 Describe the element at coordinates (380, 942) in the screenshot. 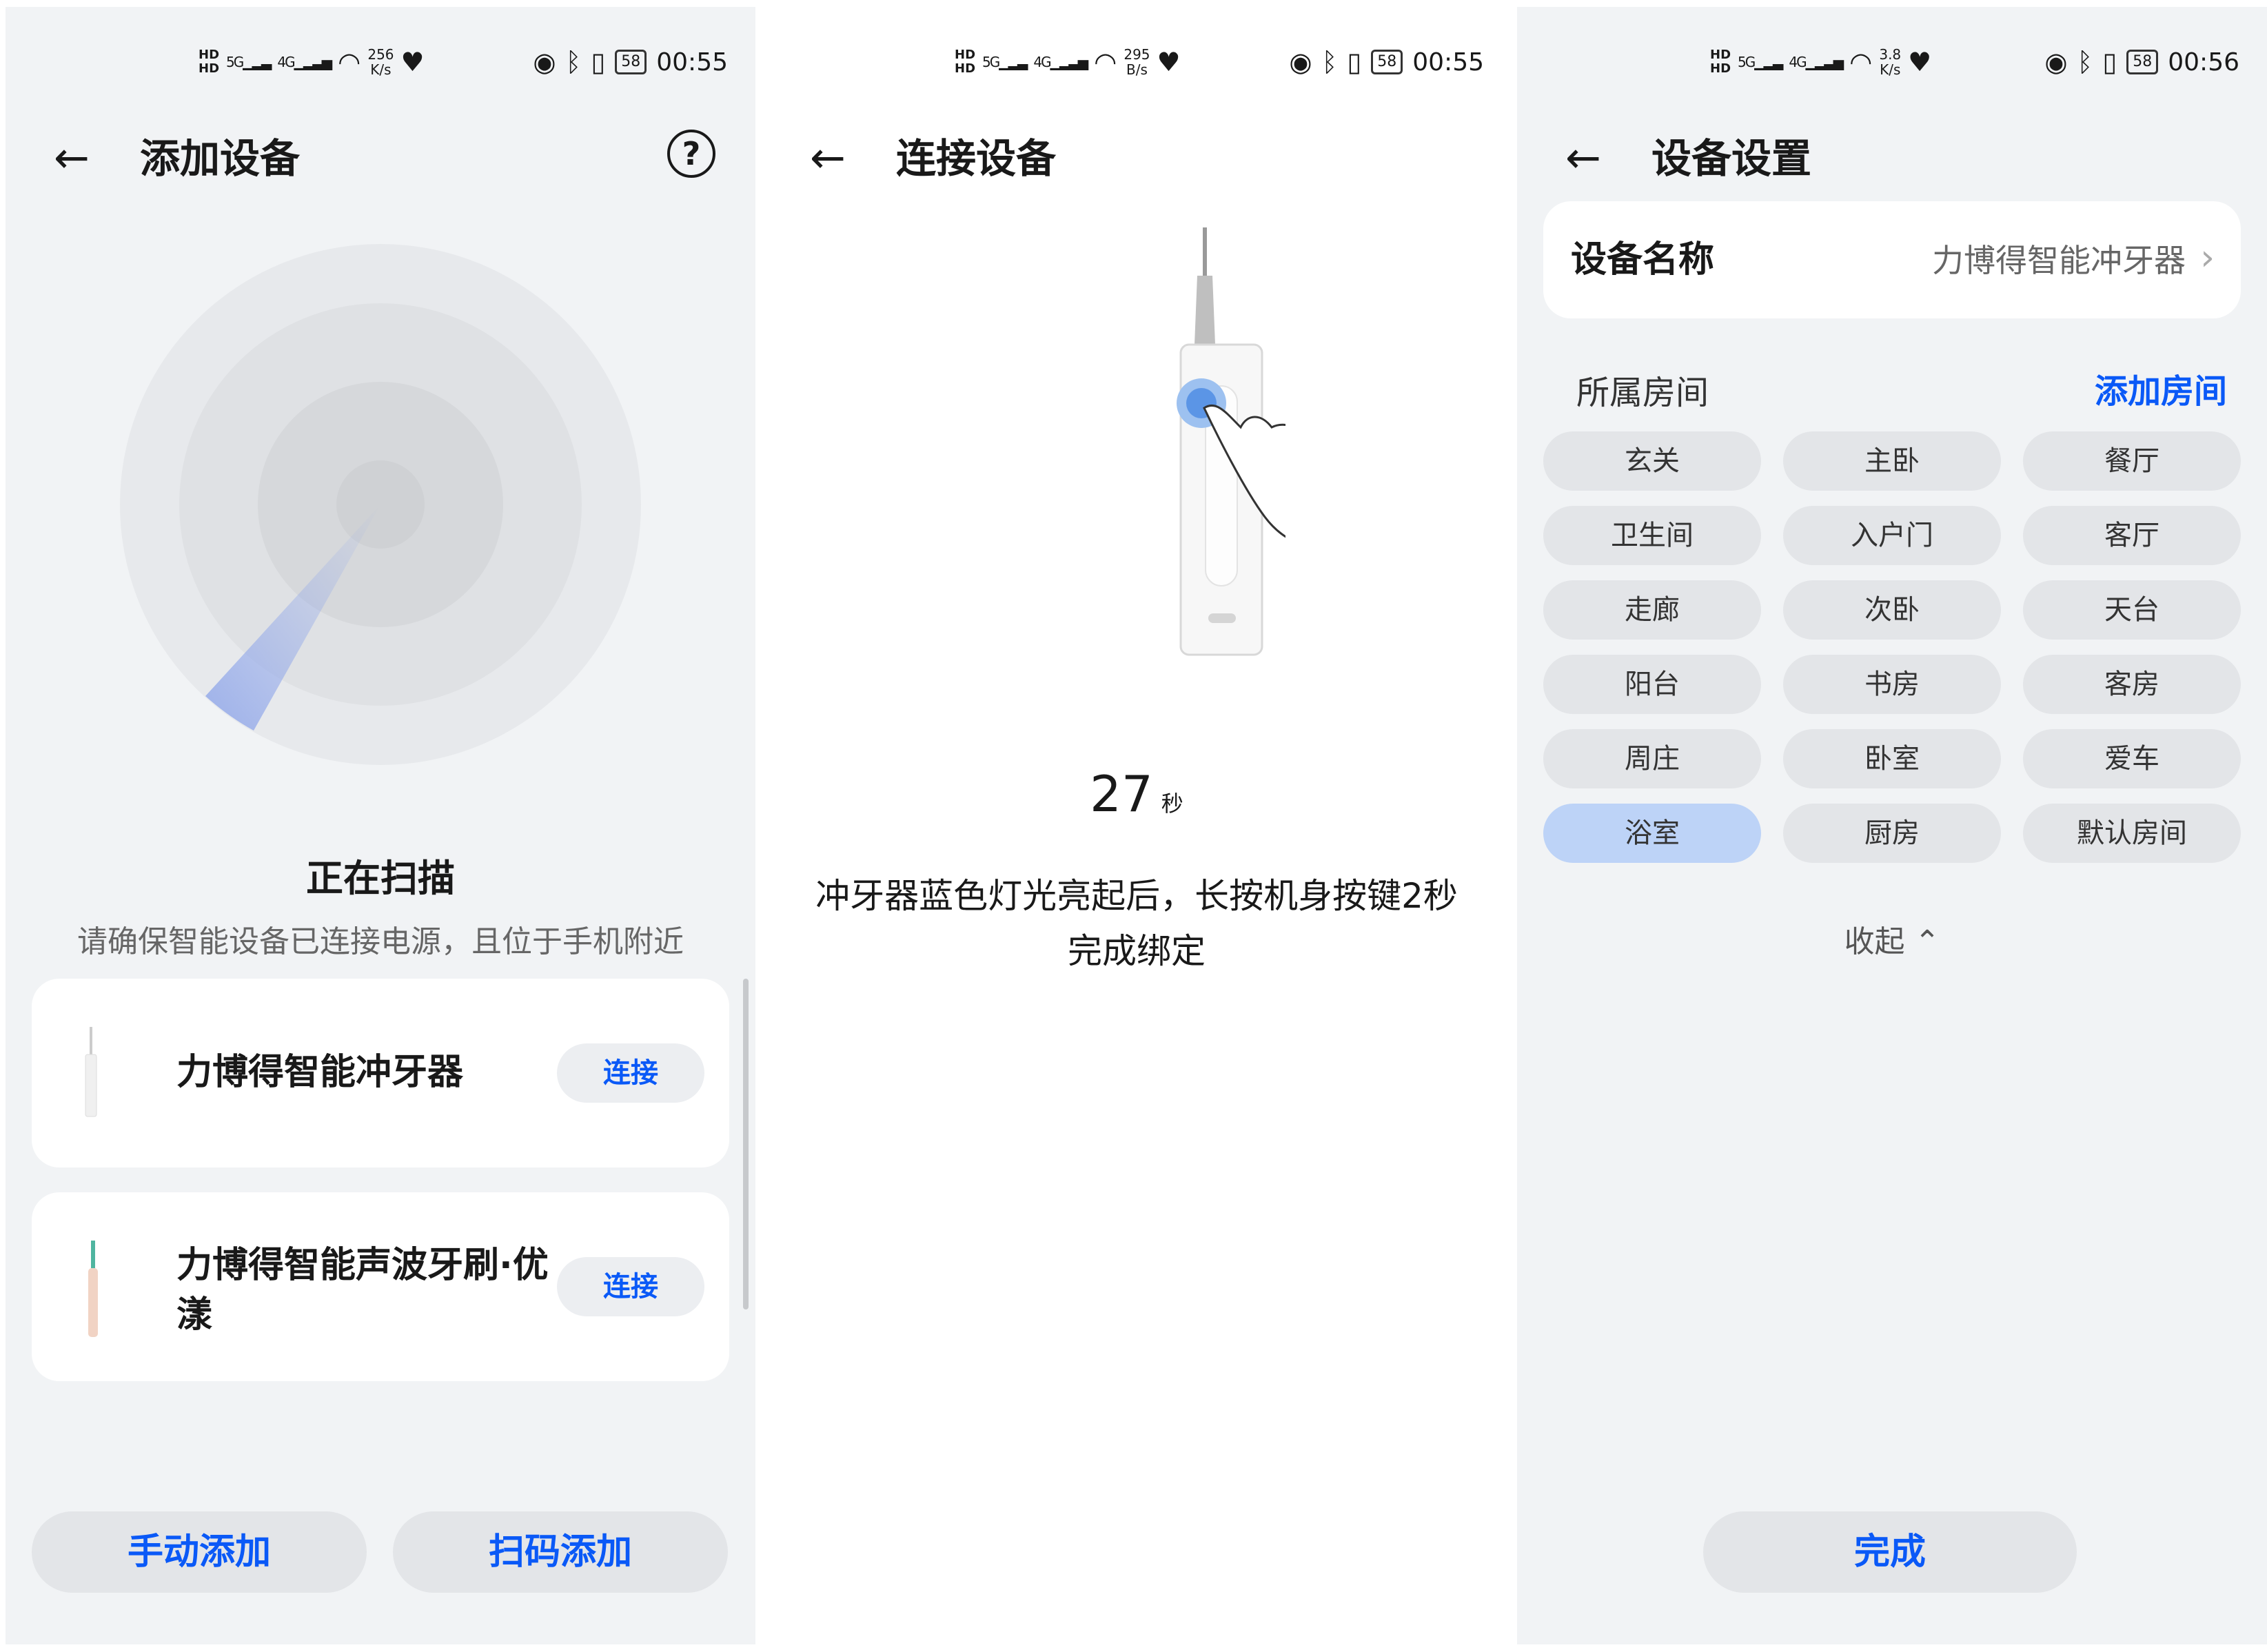

I see `scan-hint: 请确保智能设备已连接电源，且位于手机附近` at that location.